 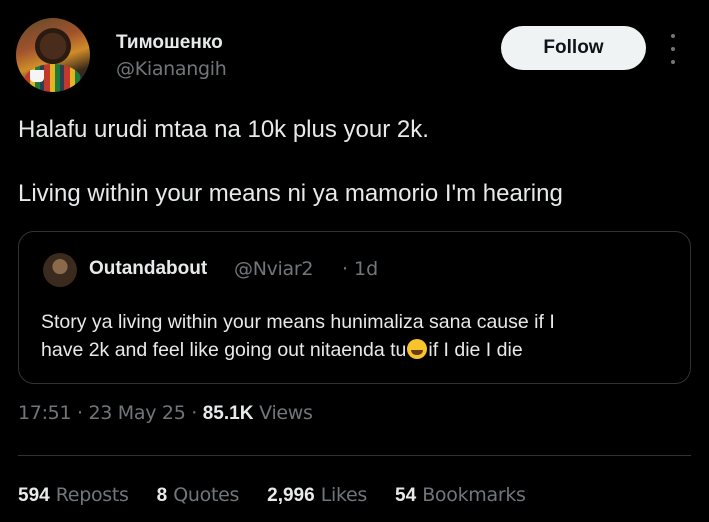 What do you see at coordinates (53, 55) in the screenshot?
I see `author-avatar` at bounding box center [53, 55].